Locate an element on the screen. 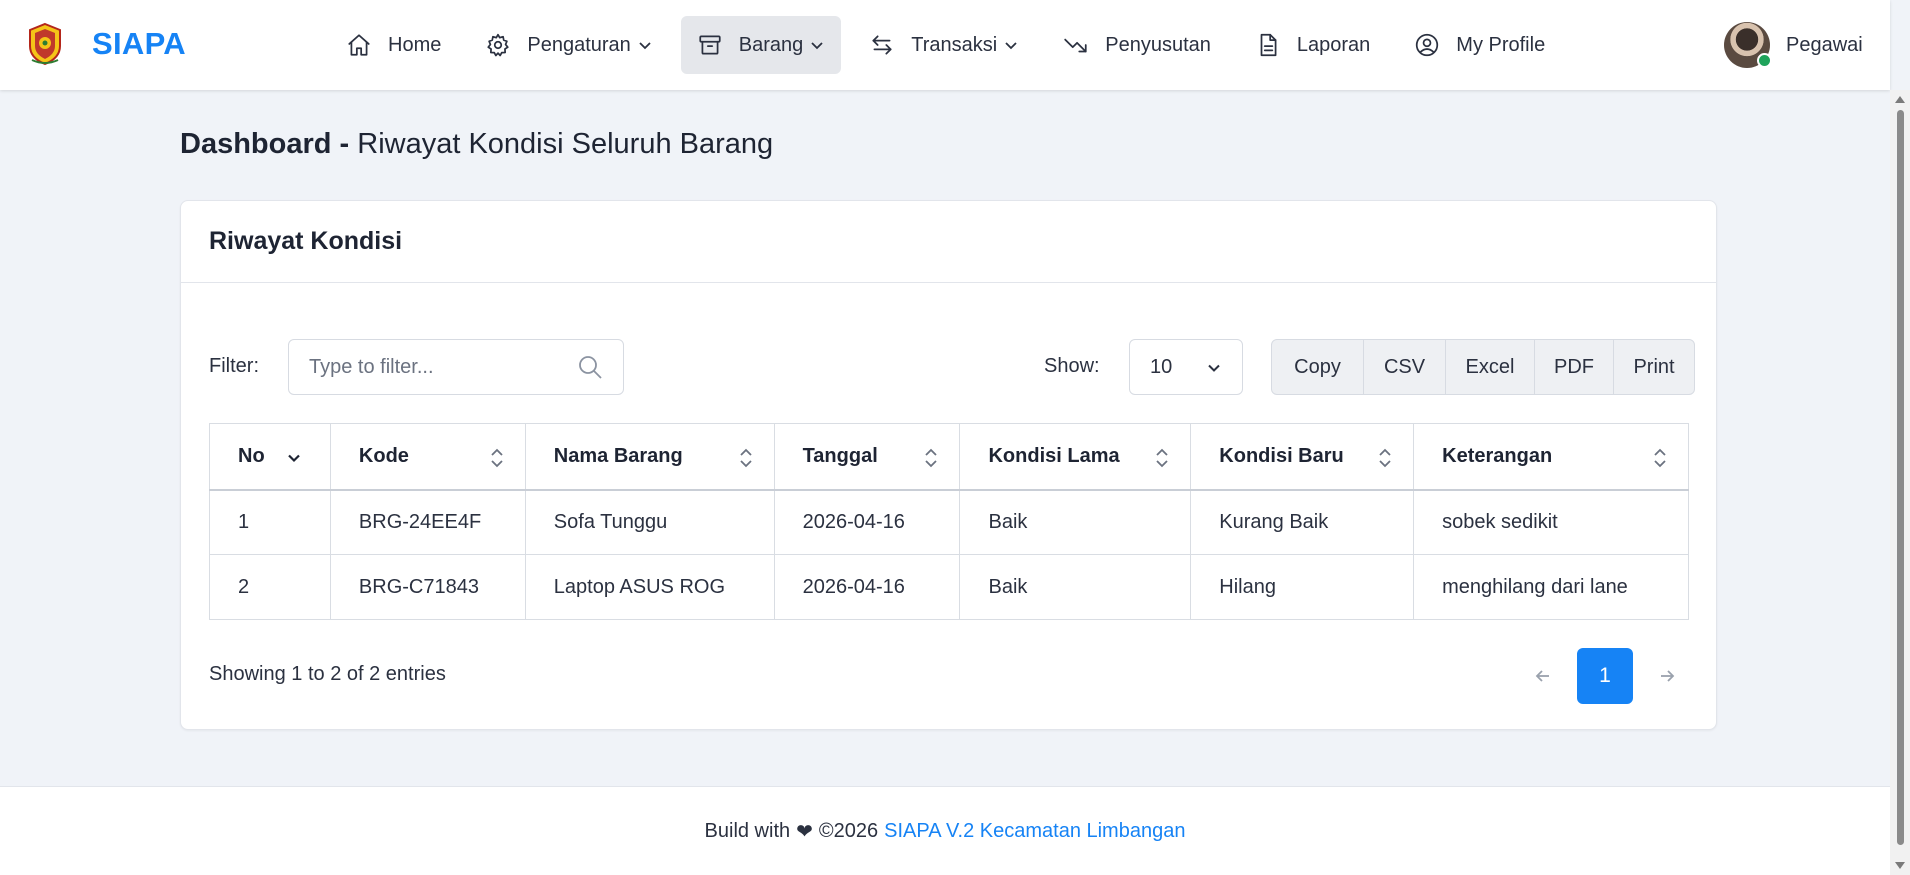 The width and height of the screenshot is (1910, 875). footer-prefix: Build with is located at coordinates (747, 830).